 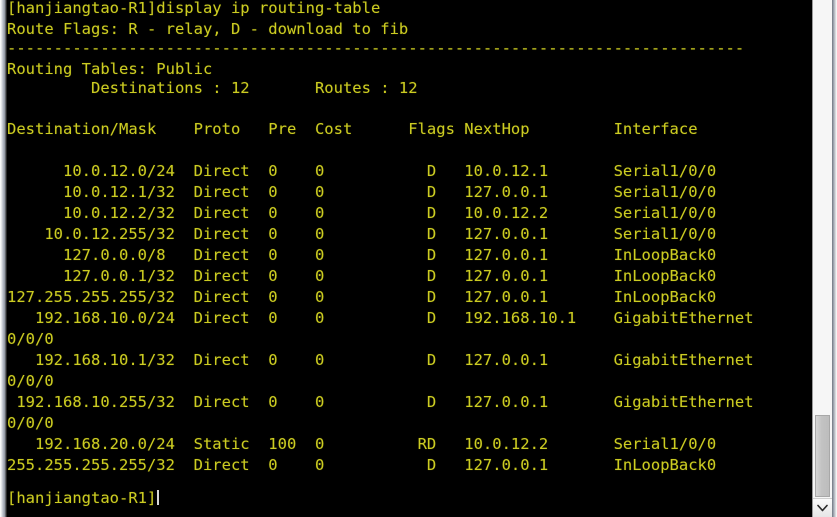 I want to click on console-left-bevel, so click(x=3, y=258).